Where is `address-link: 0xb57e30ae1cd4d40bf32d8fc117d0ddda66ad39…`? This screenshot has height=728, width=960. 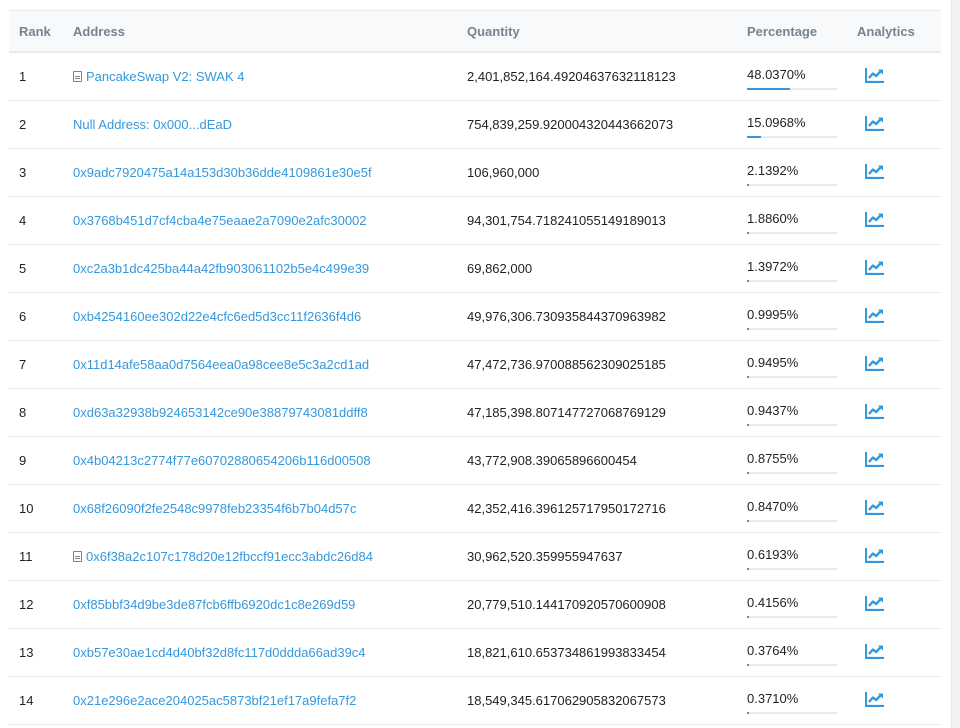 address-link: 0xb57e30ae1cd4d40bf32d8fc117d0ddda66ad39… is located at coordinates (219, 652).